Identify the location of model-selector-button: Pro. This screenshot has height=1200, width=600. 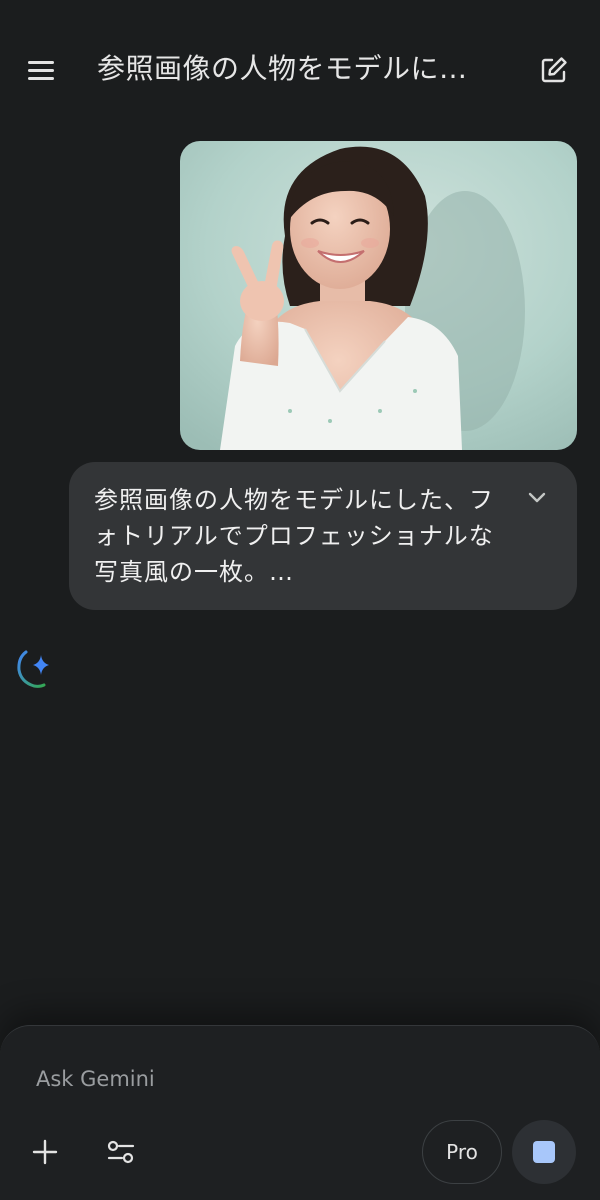
(462, 1152).